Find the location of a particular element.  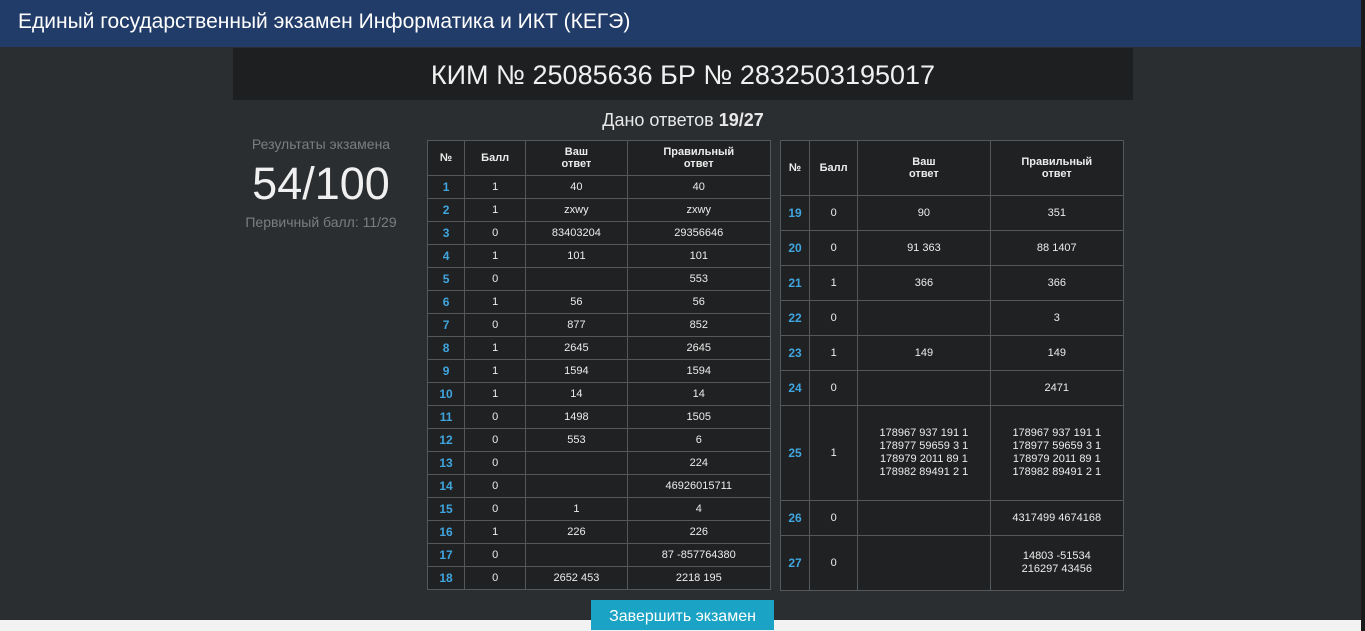

table-row: 10 1 14 14 is located at coordinates (599, 394).